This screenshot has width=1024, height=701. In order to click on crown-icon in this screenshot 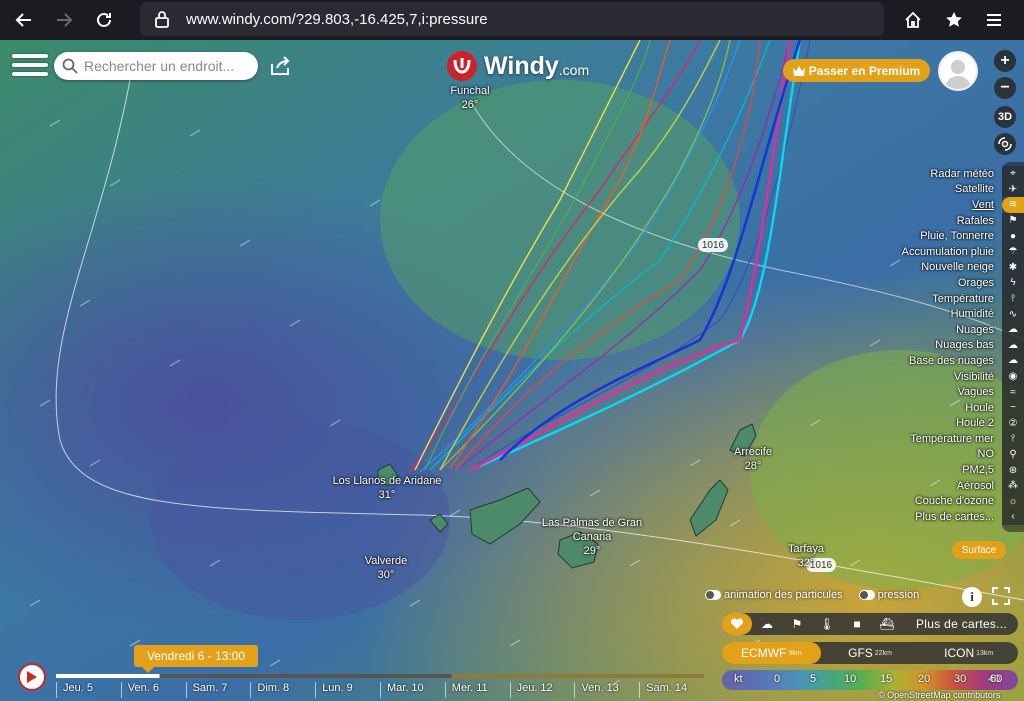, I will do `click(798, 70)`.